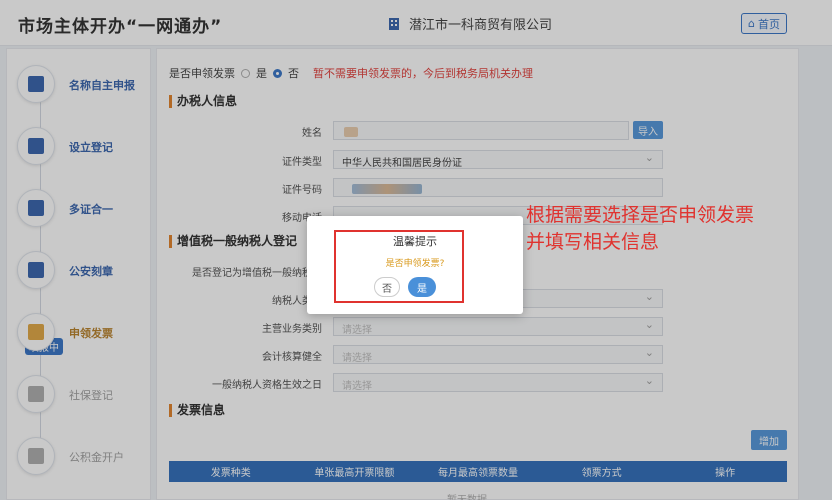  I want to click on invoice-dialog: 温馨提示 是否申领发票? 否 是, so click(415, 265).